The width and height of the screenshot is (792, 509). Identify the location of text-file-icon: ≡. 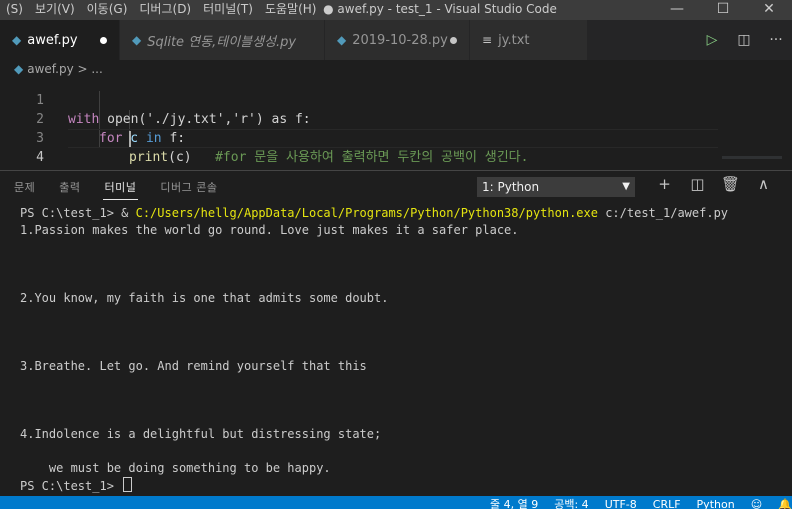
(487, 40).